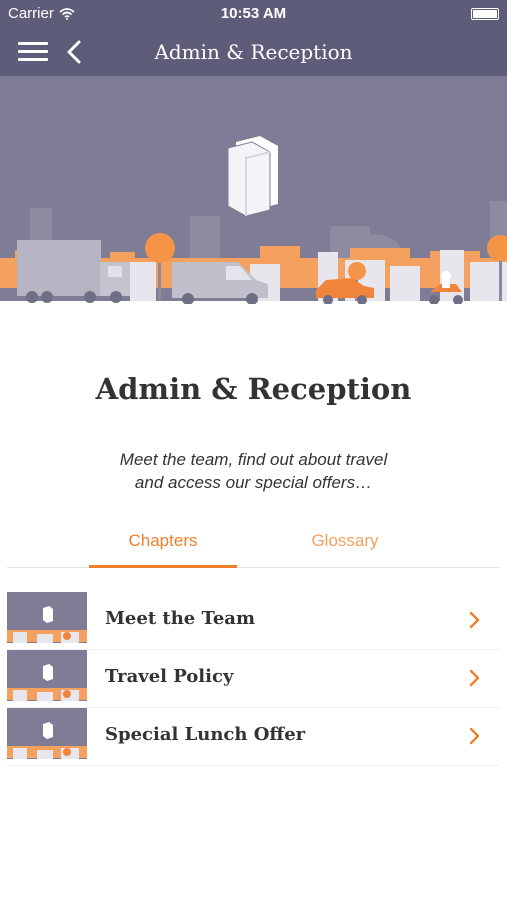  Describe the element at coordinates (253, 389) in the screenshot. I see `page-title: Admin & Reception` at that location.